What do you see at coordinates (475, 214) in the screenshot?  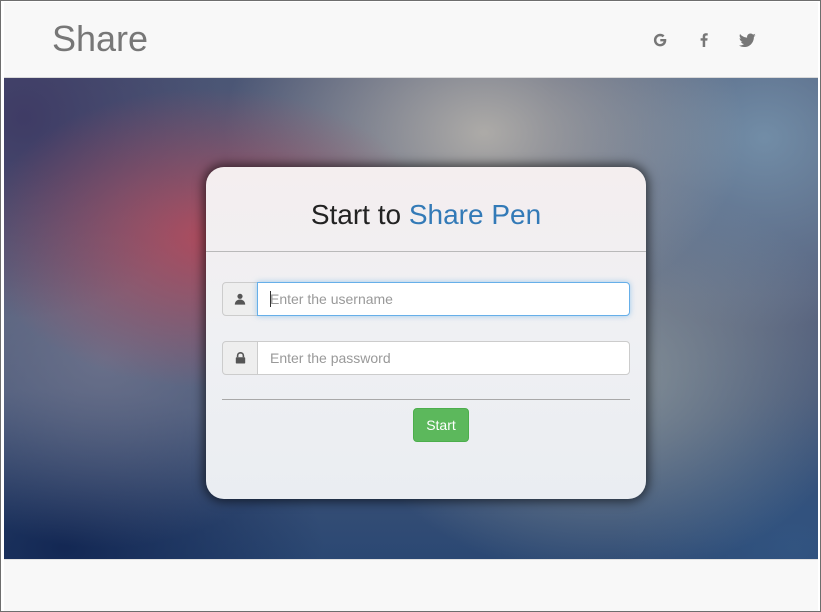 I see `title-accent: Share Pen` at bounding box center [475, 214].